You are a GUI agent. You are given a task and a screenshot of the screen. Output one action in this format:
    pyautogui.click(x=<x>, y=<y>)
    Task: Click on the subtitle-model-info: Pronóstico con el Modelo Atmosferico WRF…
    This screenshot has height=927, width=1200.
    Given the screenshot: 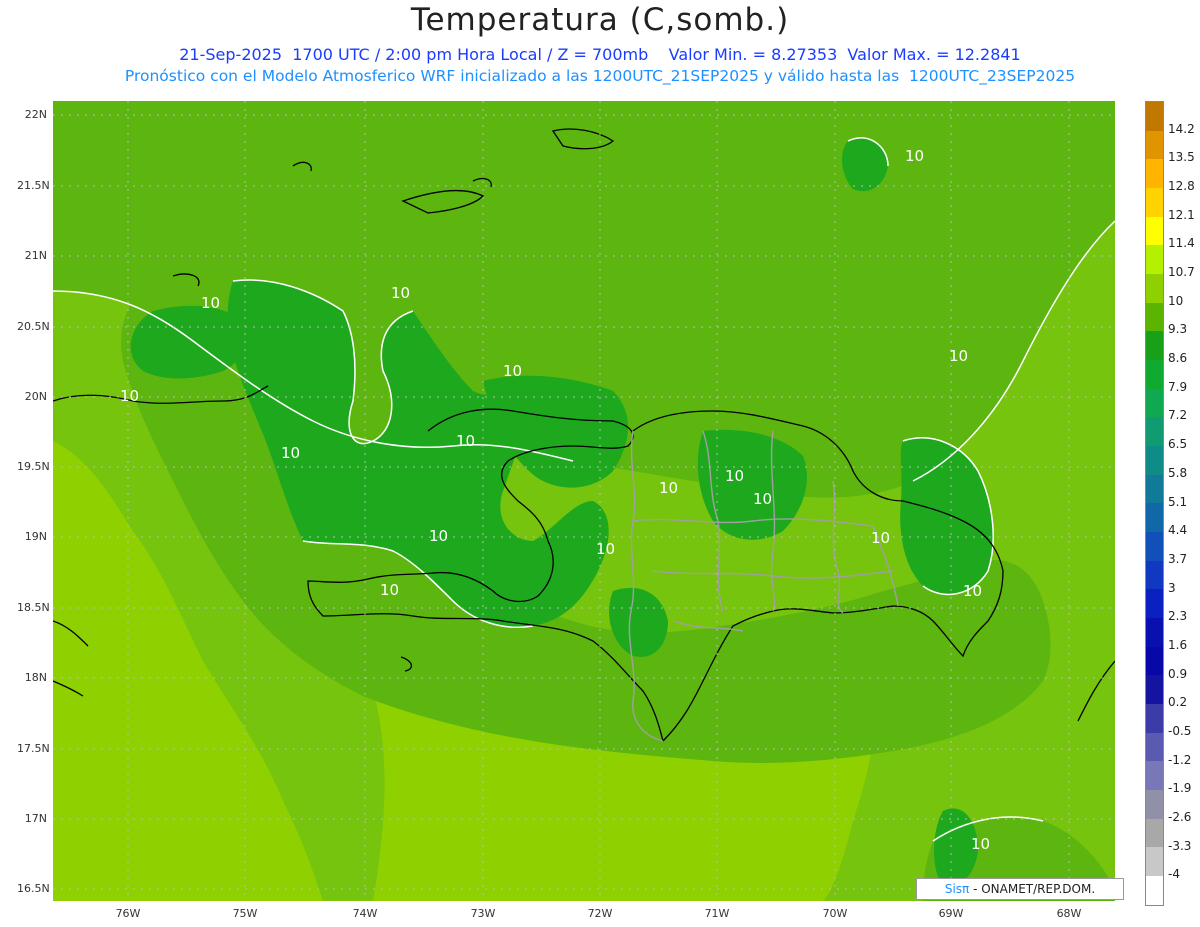 What is the action you would take?
    pyautogui.click(x=600, y=76)
    